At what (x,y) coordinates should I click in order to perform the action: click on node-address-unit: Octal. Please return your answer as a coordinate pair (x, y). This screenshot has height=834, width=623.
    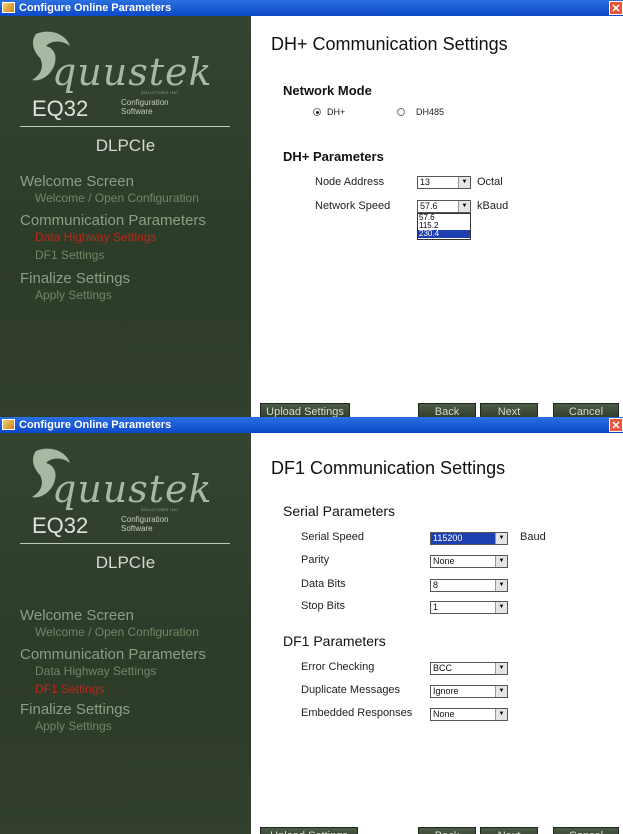
    Looking at the image, I should click on (490, 182).